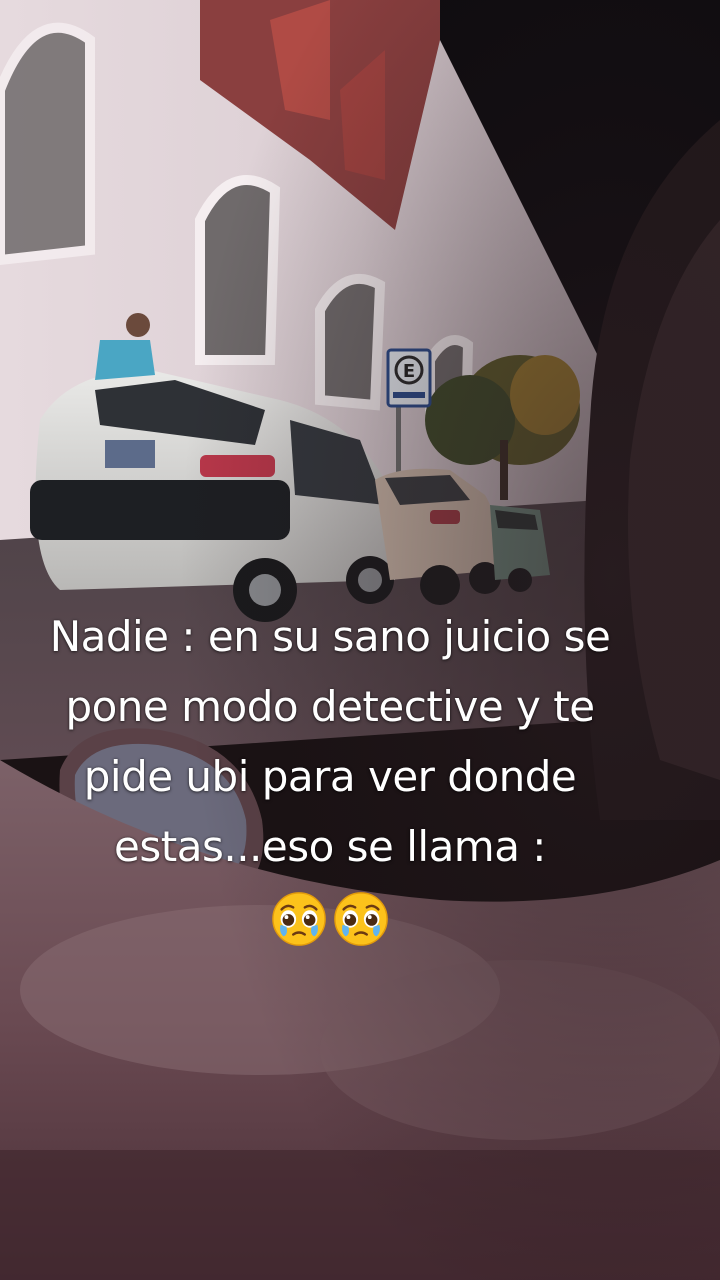  What do you see at coordinates (330, 706) in the screenshot?
I see `caption-line-2: pone modo detective y te` at bounding box center [330, 706].